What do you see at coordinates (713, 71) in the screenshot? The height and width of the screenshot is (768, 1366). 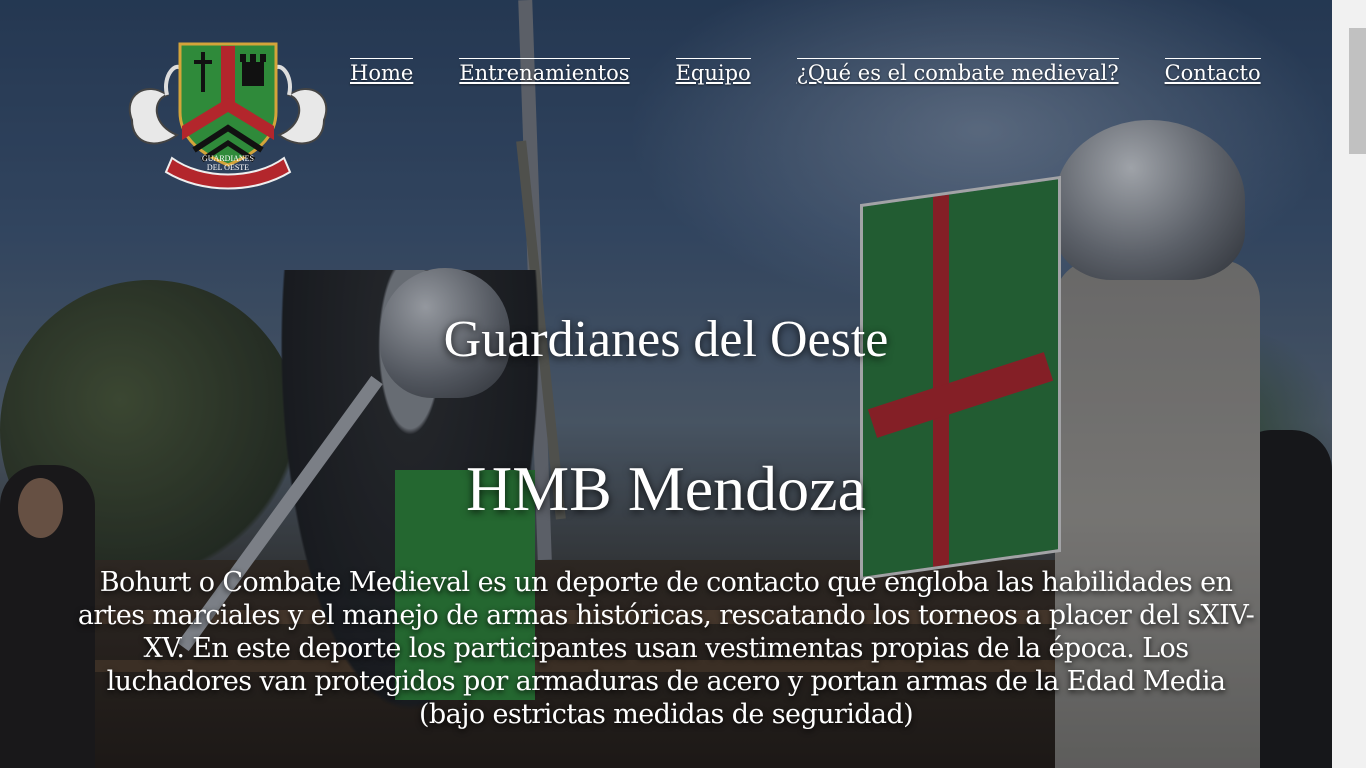 I see `nav-equipo: Equipo` at bounding box center [713, 71].